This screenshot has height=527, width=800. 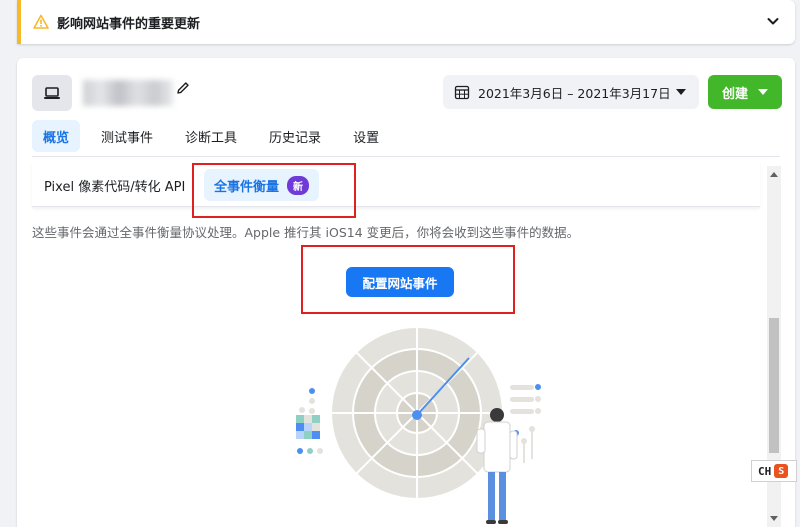 I want to click on tab-overview: 概览, so click(x=56, y=136).